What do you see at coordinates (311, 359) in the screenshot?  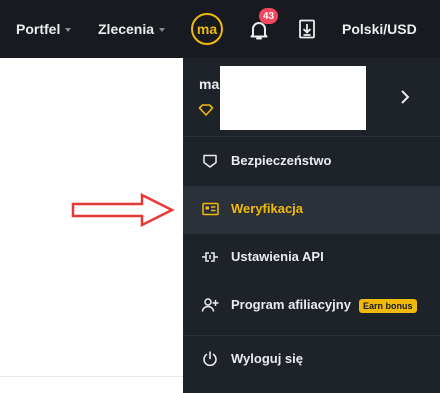 I see `menu-item-logout: Wyloguj się` at bounding box center [311, 359].